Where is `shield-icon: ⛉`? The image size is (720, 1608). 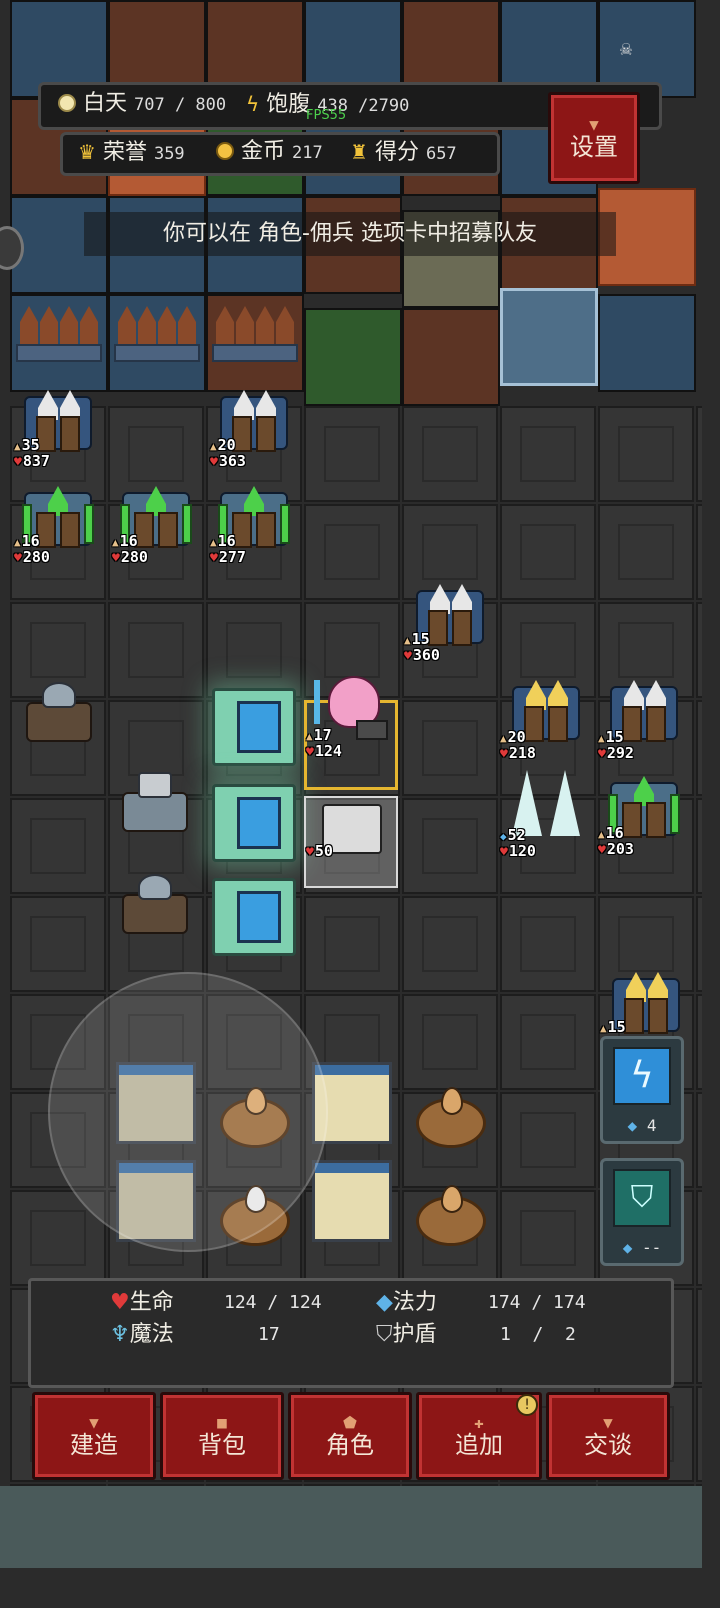
shield-icon: ⛉ is located at coordinates (384, 1334).